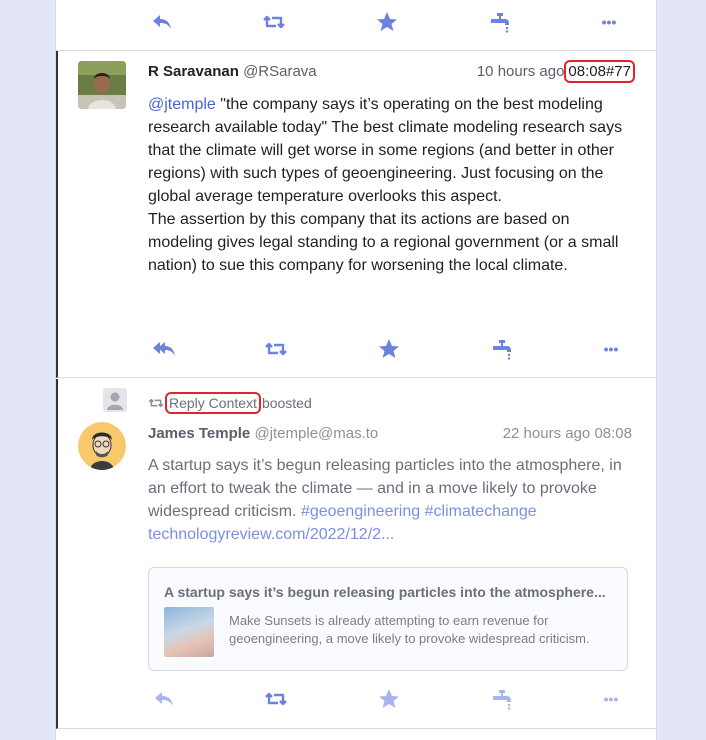 The width and height of the screenshot is (706, 740). I want to click on status-time: 22 hours ago 08:08, so click(567, 433).